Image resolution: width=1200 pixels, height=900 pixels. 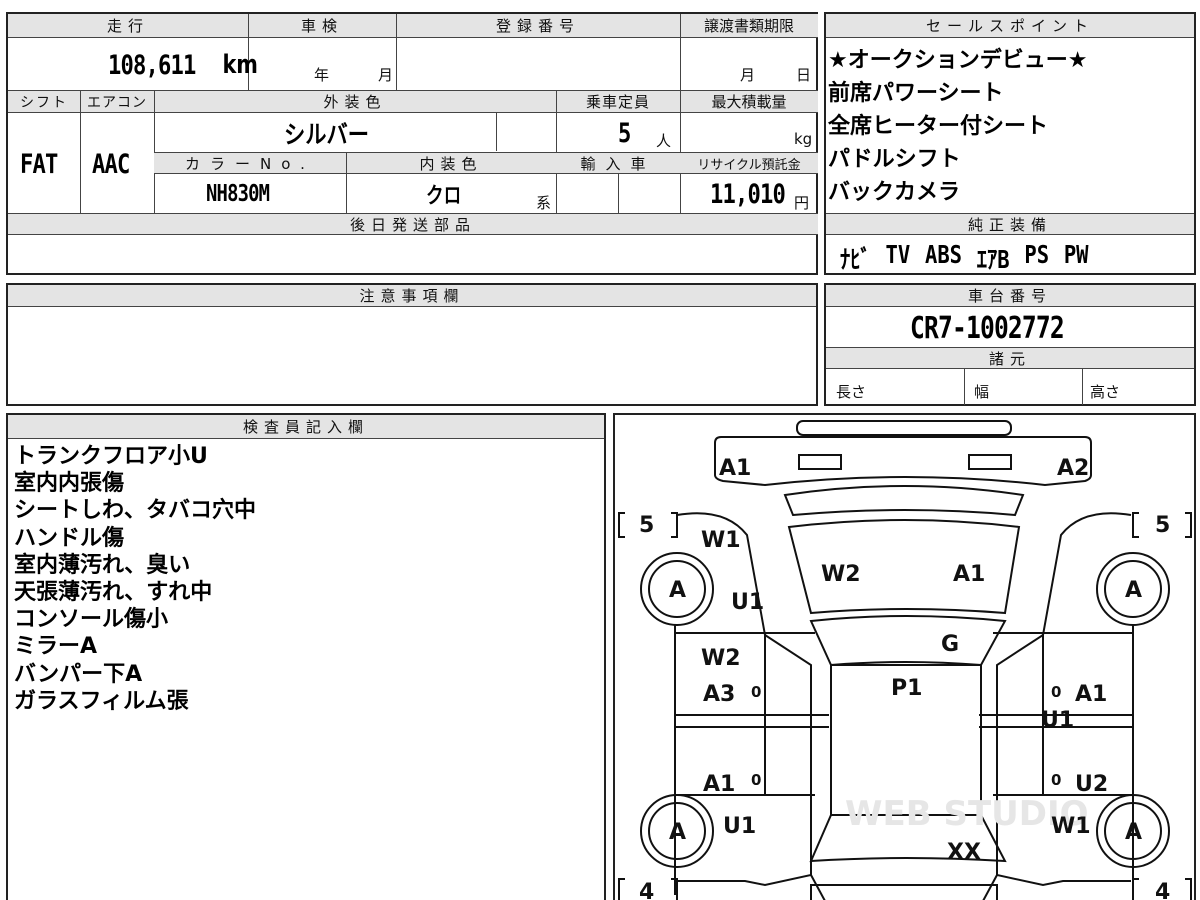 What do you see at coordinates (803, 139) in the screenshot?
I see `load-unit: kg` at bounding box center [803, 139].